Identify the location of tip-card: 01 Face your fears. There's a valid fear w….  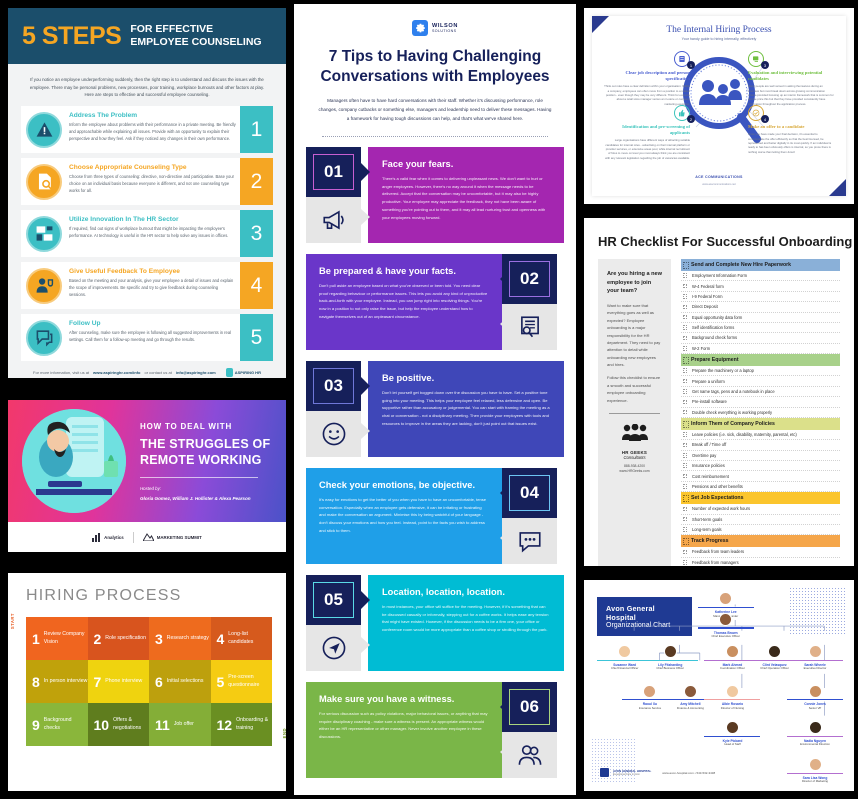
(435, 194).